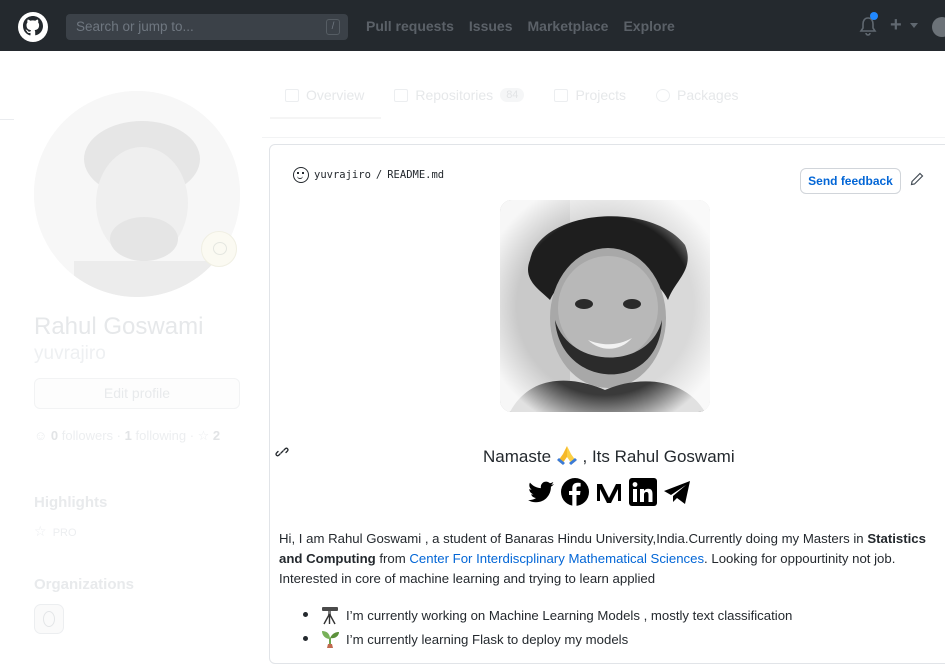 Image resolution: width=945 pixels, height=664 pixels. I want to click on following-label: following, so click(160, 435).